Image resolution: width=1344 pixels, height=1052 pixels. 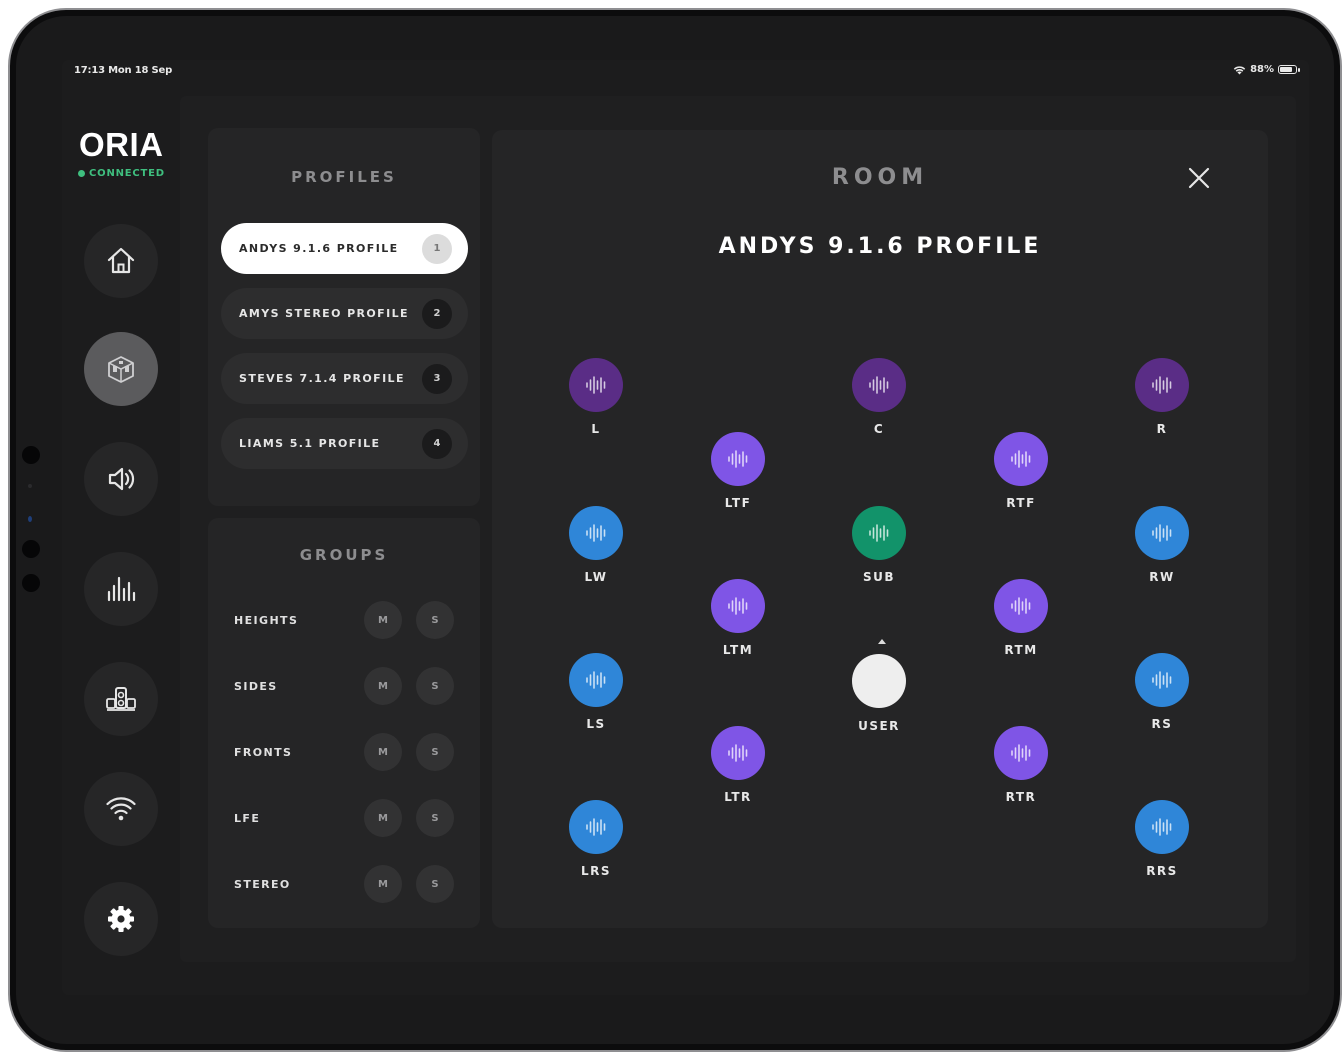 I want to click on user-disc, so click(x=879, y=681).